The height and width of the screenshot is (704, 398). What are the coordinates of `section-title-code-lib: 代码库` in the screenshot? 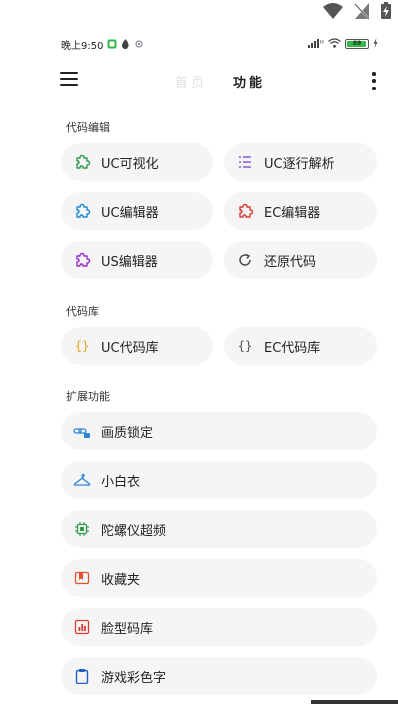 It's located at (82, 311).